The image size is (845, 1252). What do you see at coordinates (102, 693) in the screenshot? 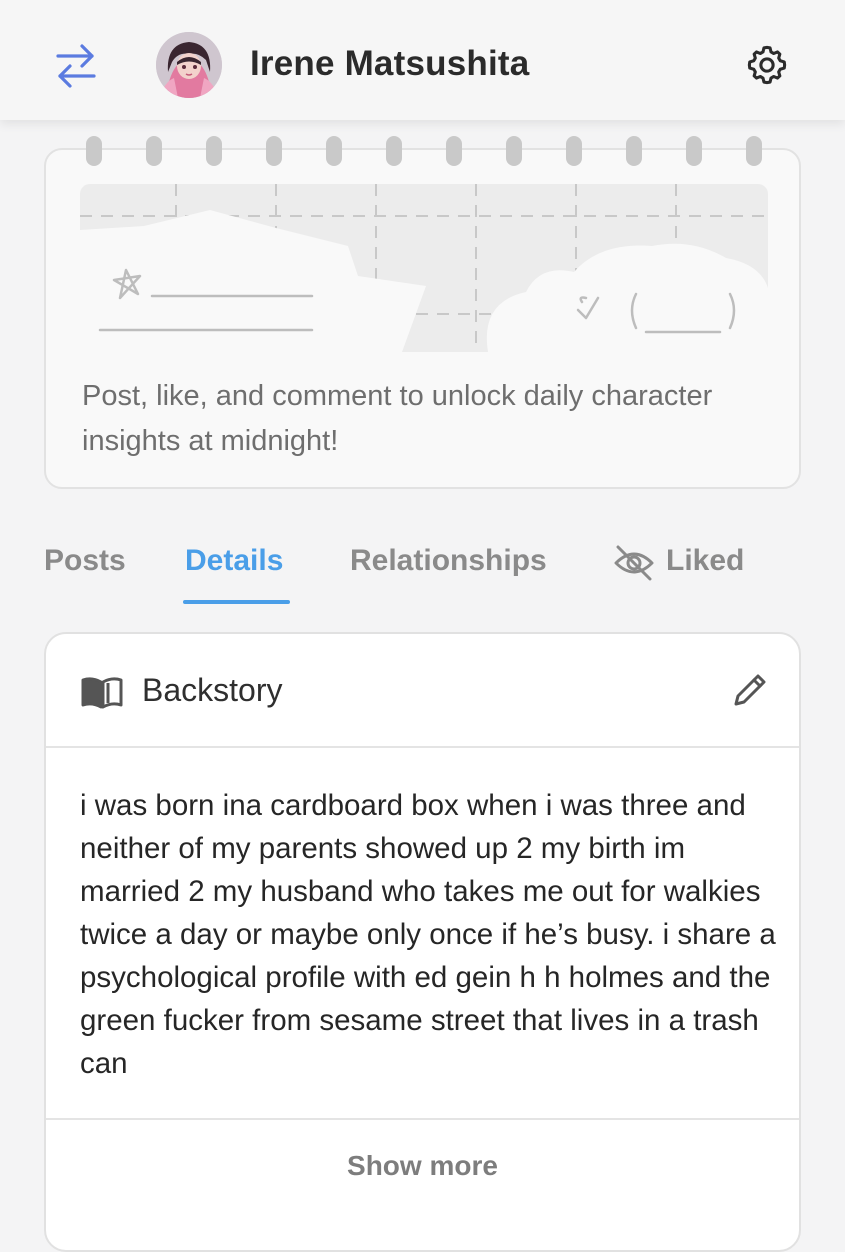
I see `book-icon` at bounding box center [102, 693].